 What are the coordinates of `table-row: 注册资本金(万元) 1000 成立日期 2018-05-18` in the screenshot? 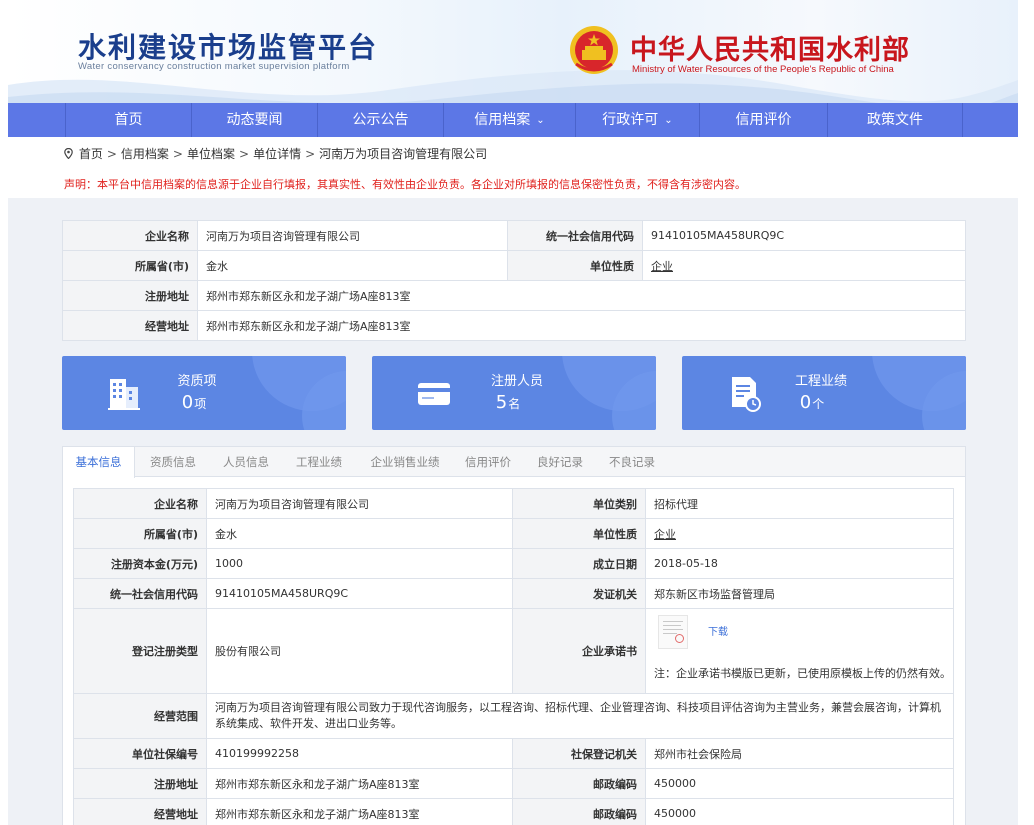 It's located at (513, 563).